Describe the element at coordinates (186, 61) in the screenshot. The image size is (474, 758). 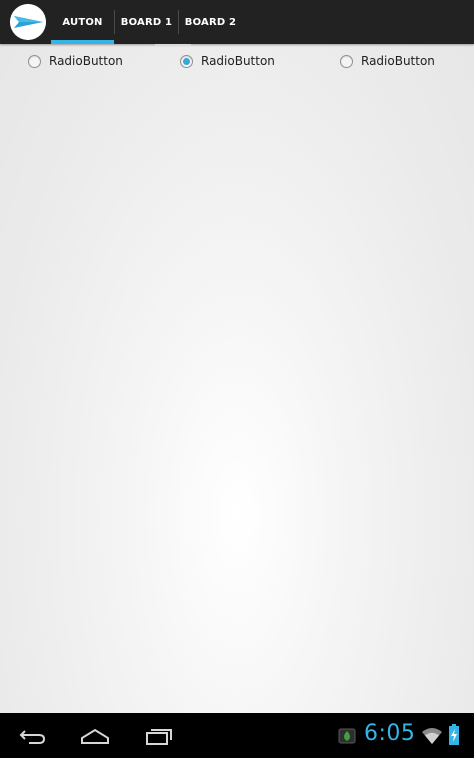
I see `radio-checked-icon` at that location.